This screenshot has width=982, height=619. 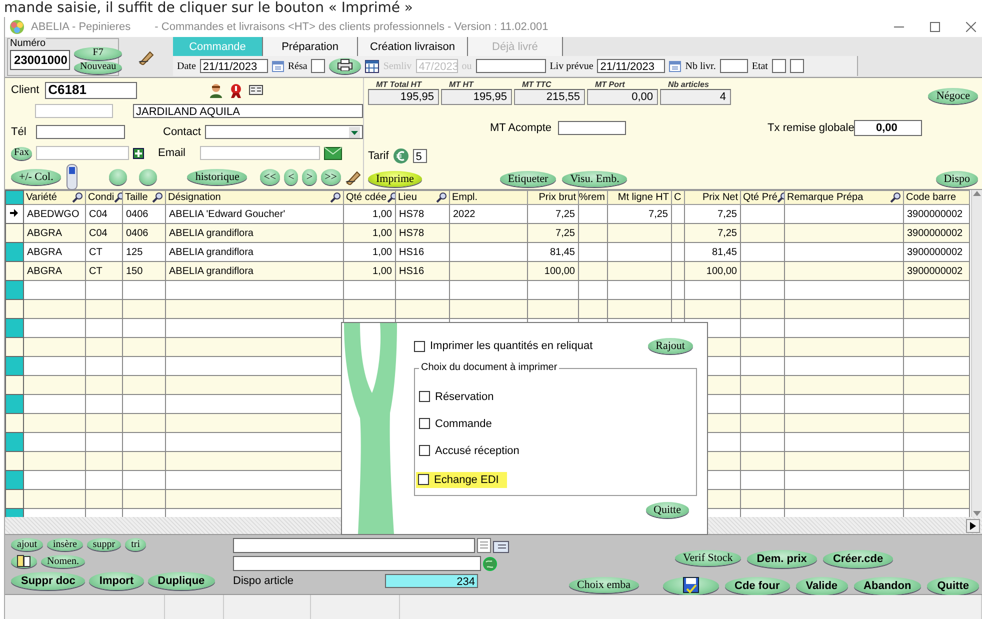 What do you see at coordinates (104, 544) in the screenshot?
I see `button: suppr` at bounding box center [104, 544].